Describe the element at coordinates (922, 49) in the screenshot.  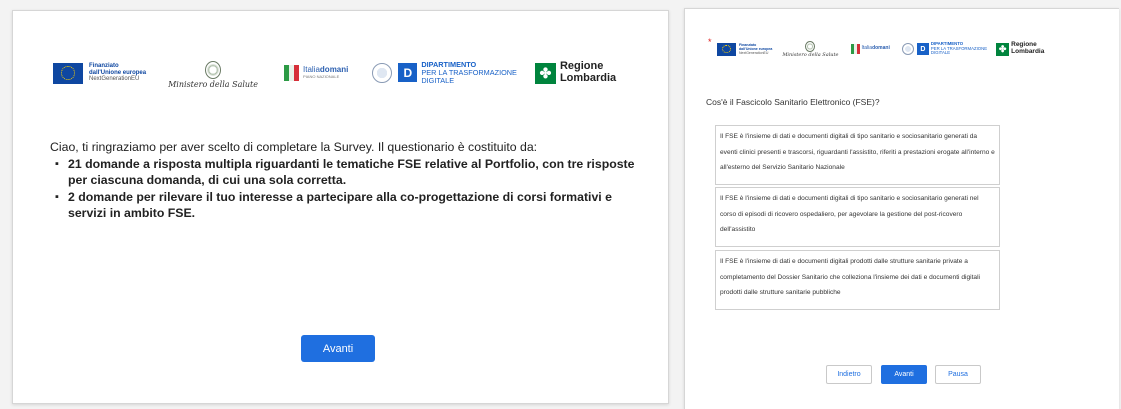
I see `dipartimento-mark-small: D` at that location.